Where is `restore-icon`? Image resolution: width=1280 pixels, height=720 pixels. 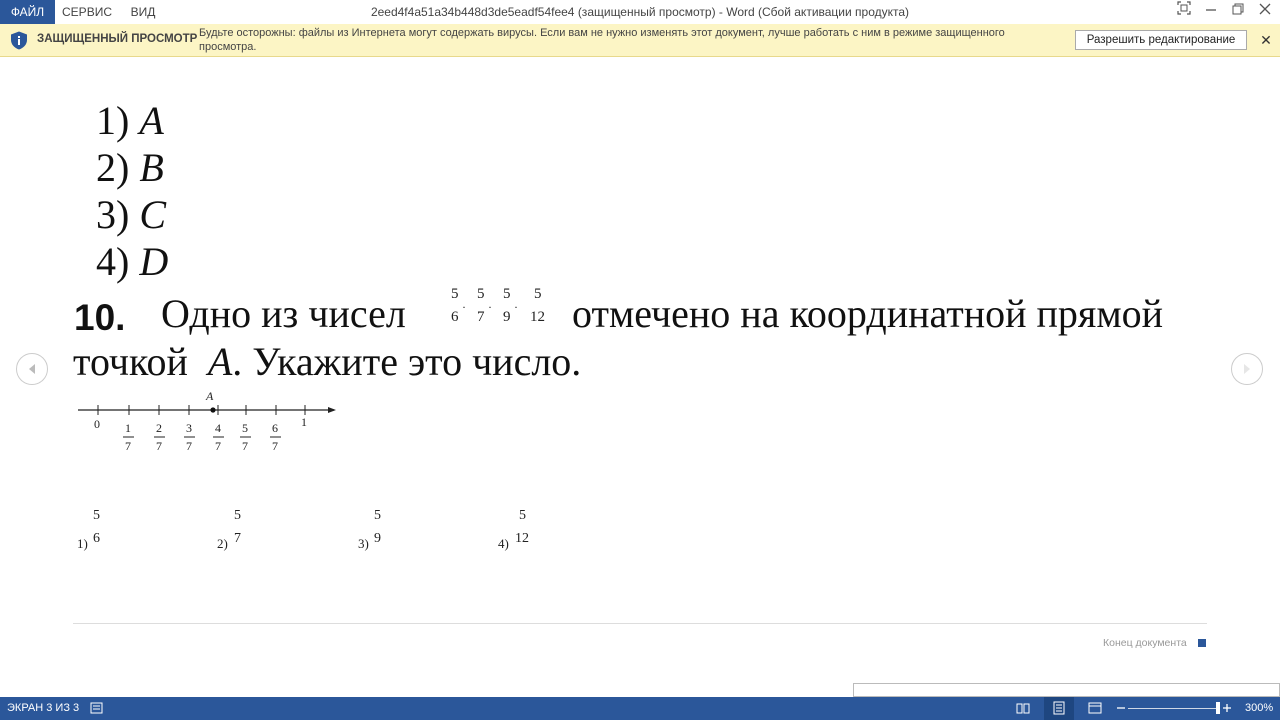 restore-icon is located at coordinates (1238, 12).